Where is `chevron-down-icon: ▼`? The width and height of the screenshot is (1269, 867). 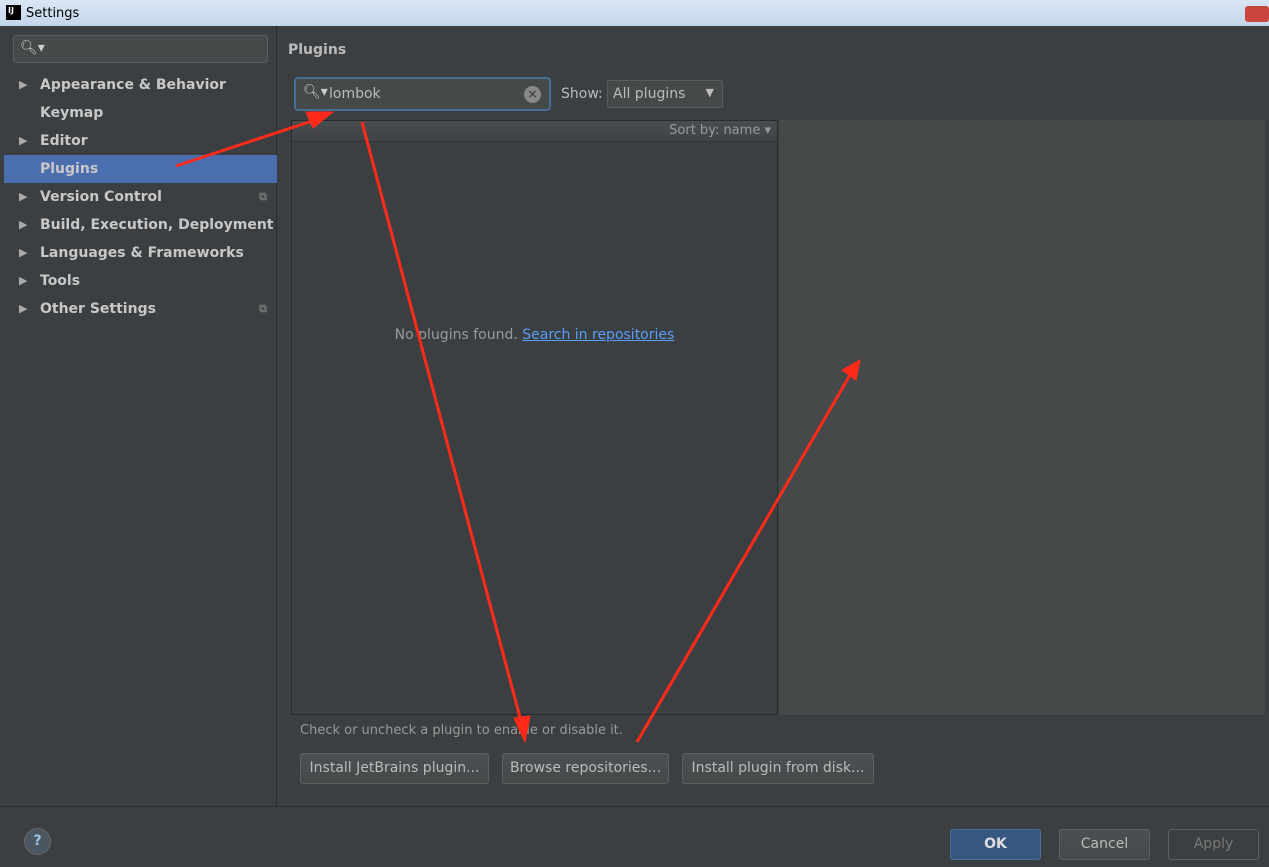 chevron-down-icon: ▼ is located at coordinates (709, 92).